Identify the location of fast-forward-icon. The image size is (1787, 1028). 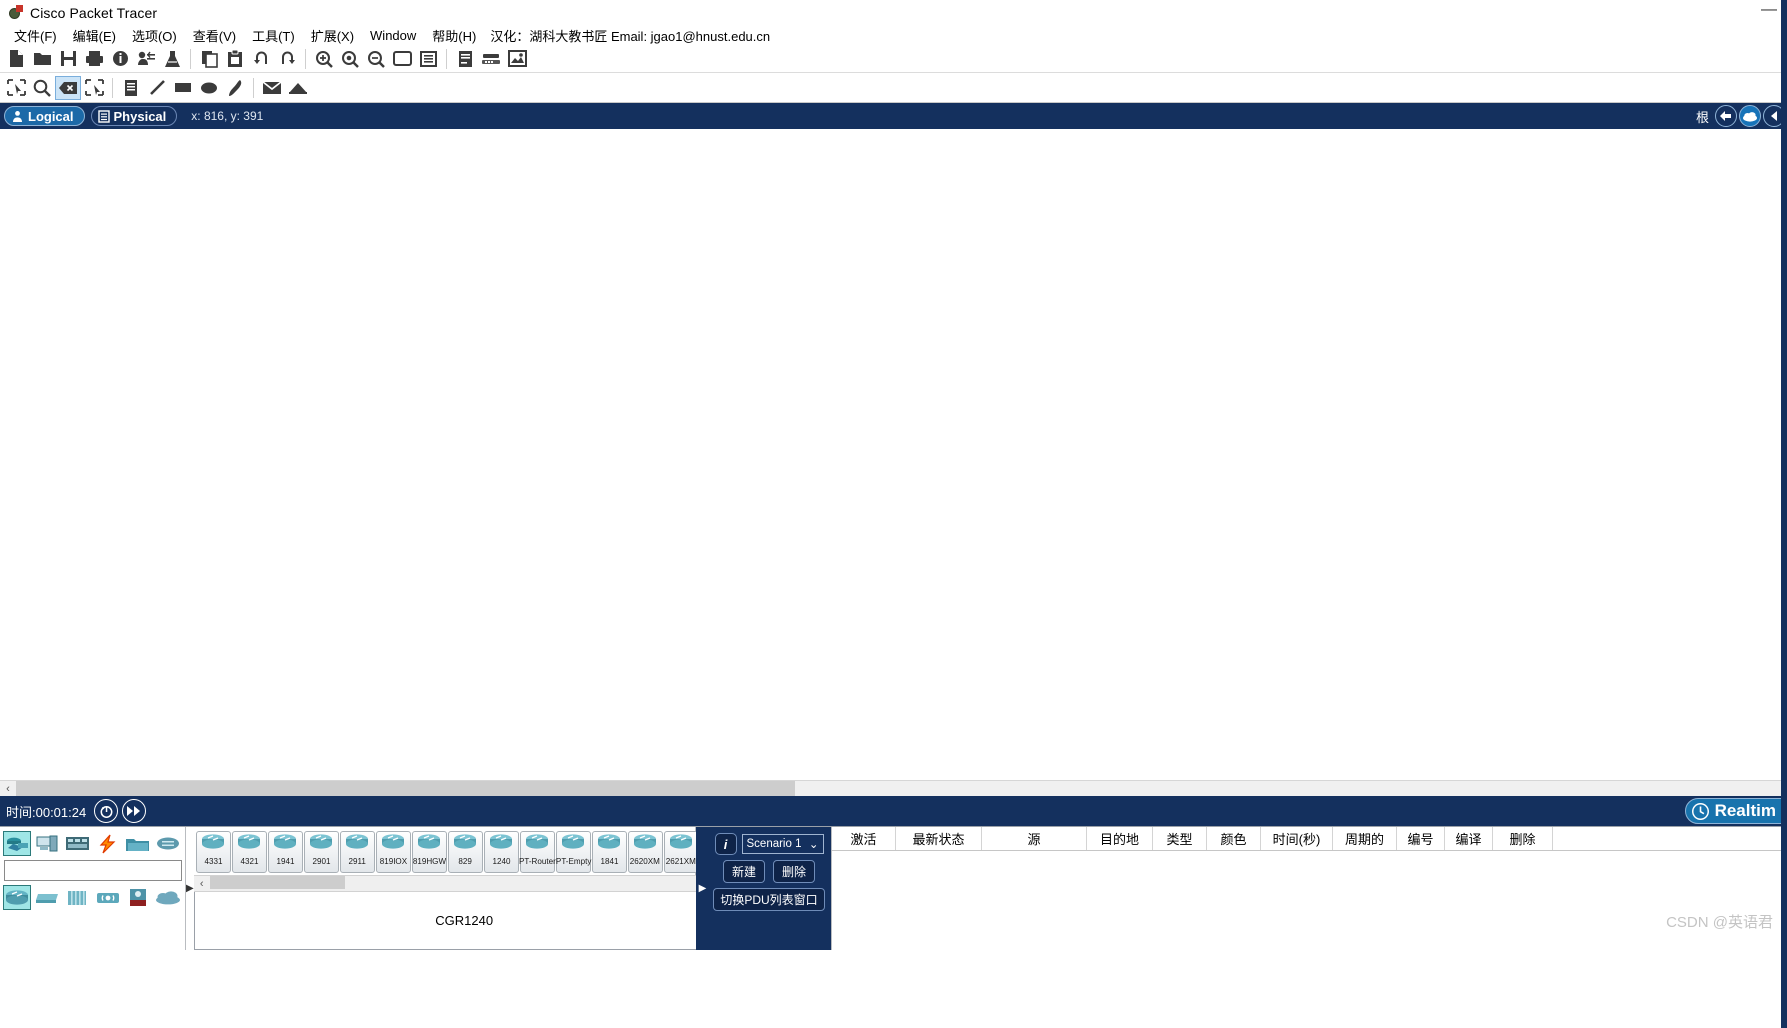
(134, 811).